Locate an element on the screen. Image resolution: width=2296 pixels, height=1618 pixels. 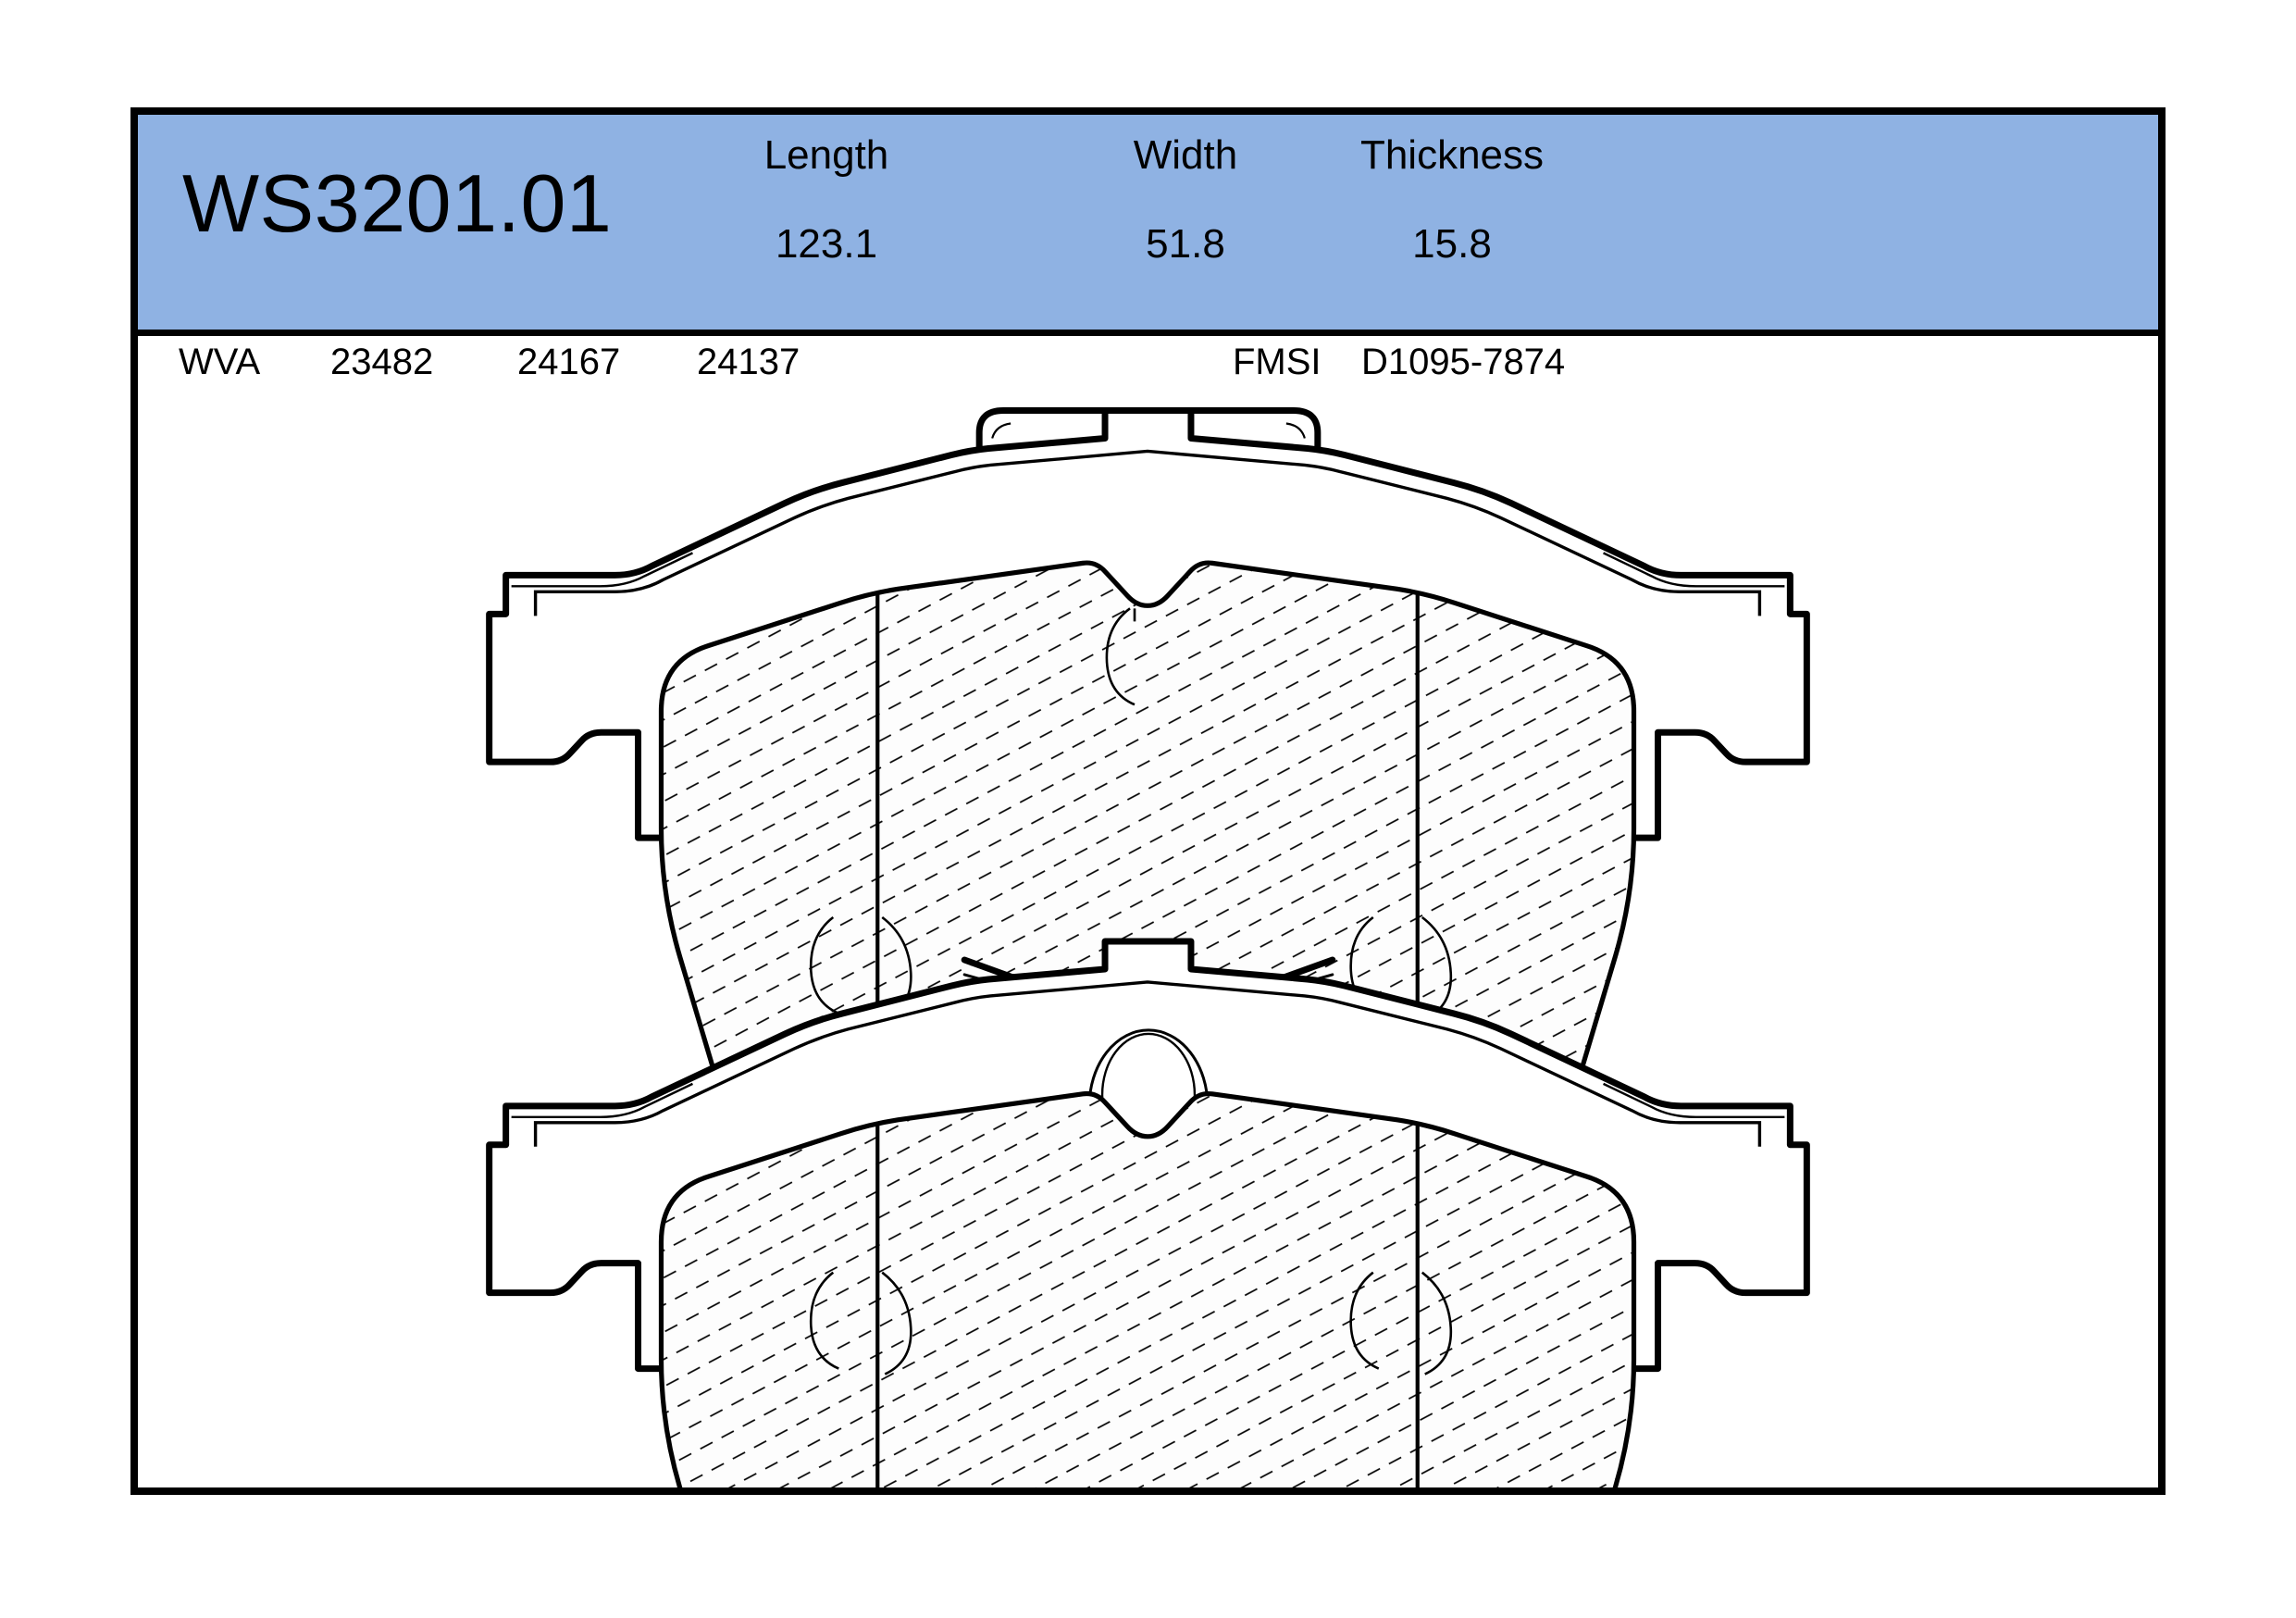
wva-code-3: 24137 is located at coordinates (749, 362).